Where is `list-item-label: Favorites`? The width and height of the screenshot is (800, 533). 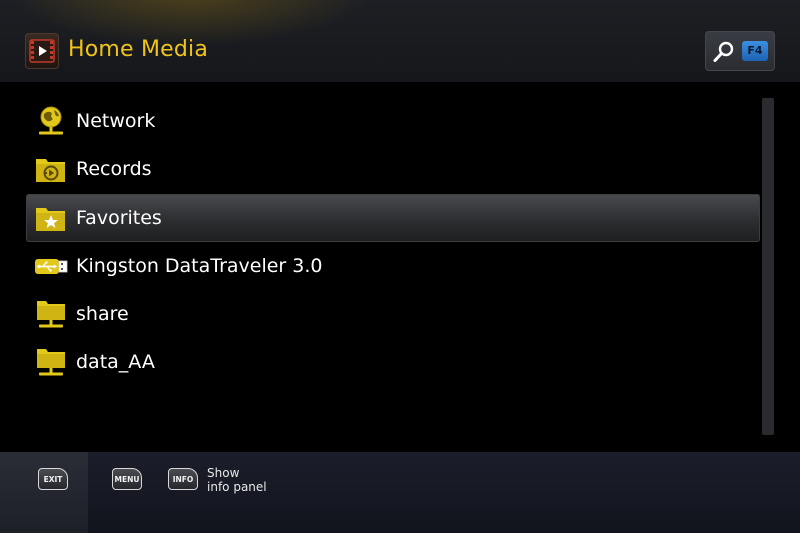 list-item-label: Favorites is located at coordinates (119, 217).